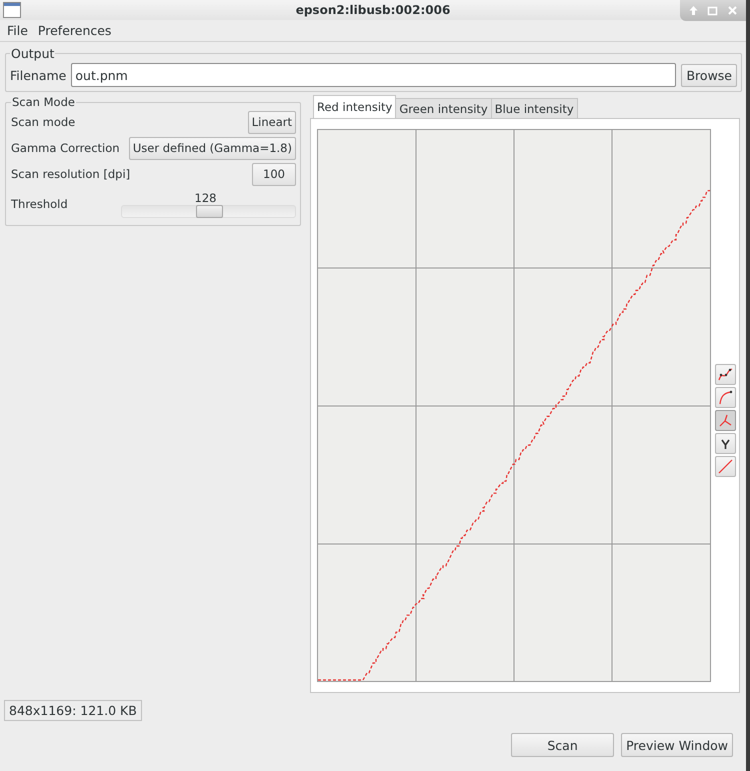  What do you see at coordinates (33, 54) in the screenshot?
I see `frame-title: Output` at bounding box center [33, 54].